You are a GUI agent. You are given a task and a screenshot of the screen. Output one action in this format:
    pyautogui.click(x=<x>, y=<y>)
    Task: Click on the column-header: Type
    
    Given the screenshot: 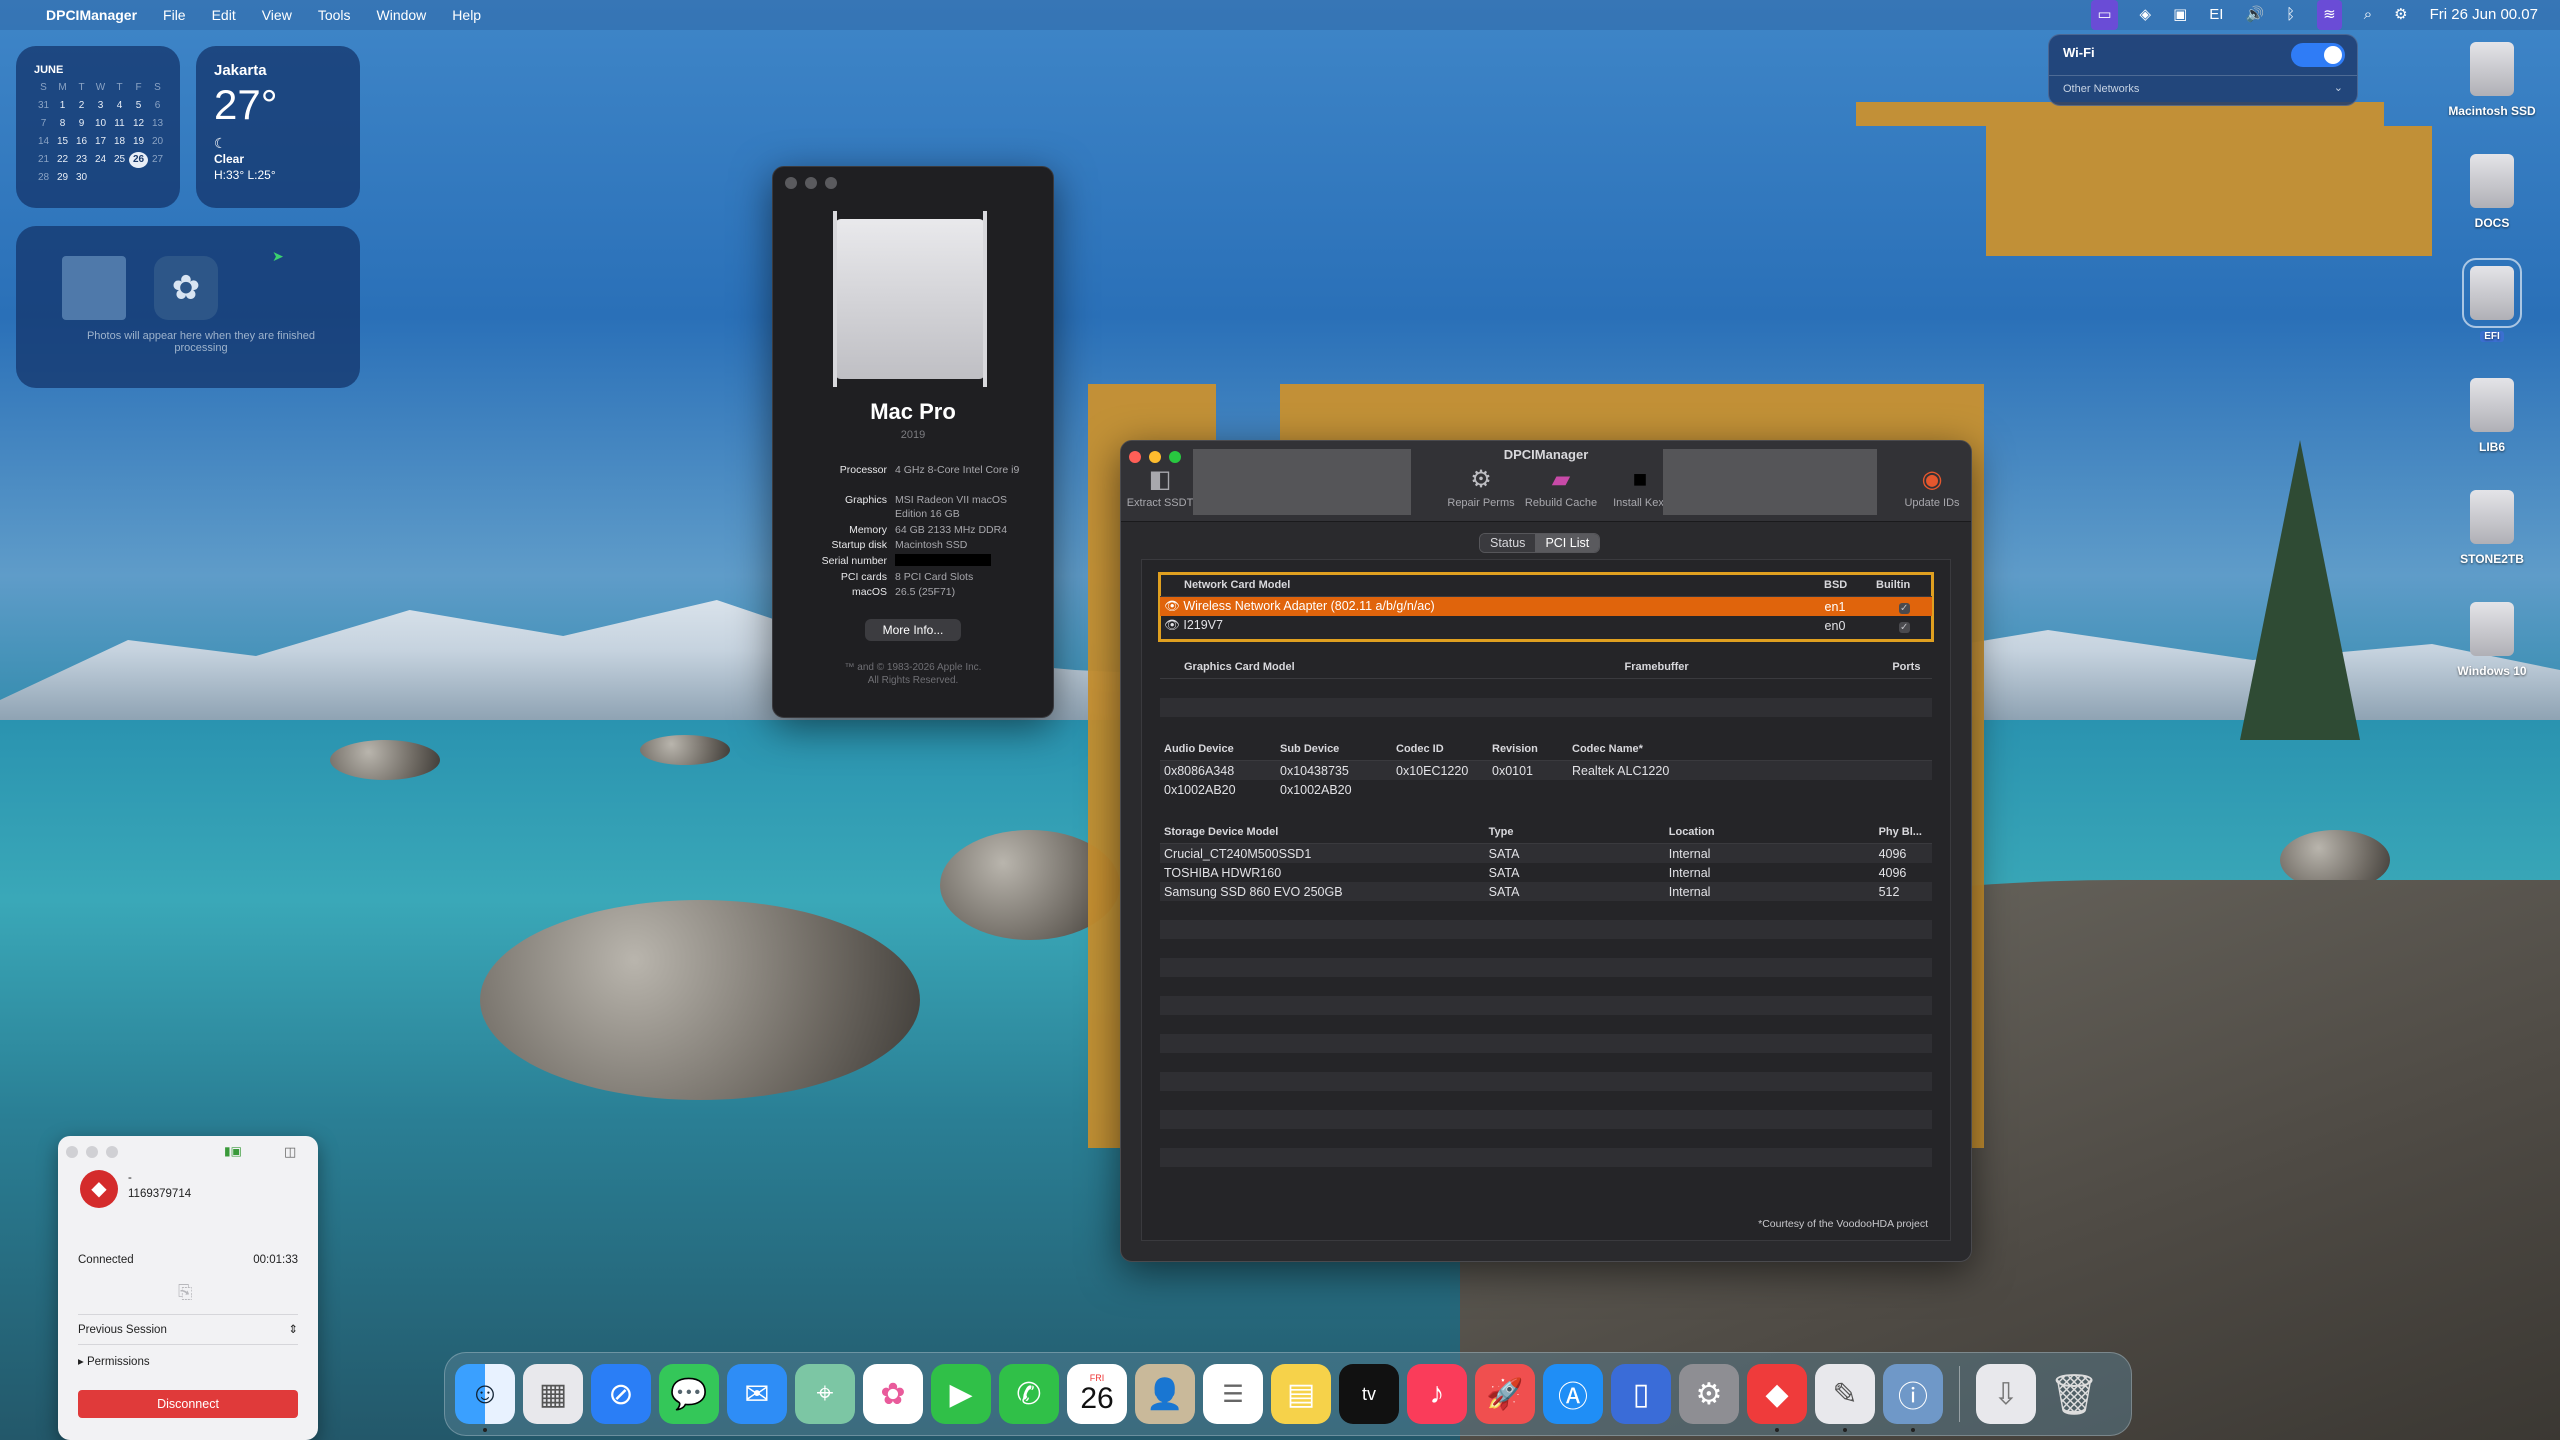 What is the action you would take?
    pyautogui.click(x=1575, y=832)
    